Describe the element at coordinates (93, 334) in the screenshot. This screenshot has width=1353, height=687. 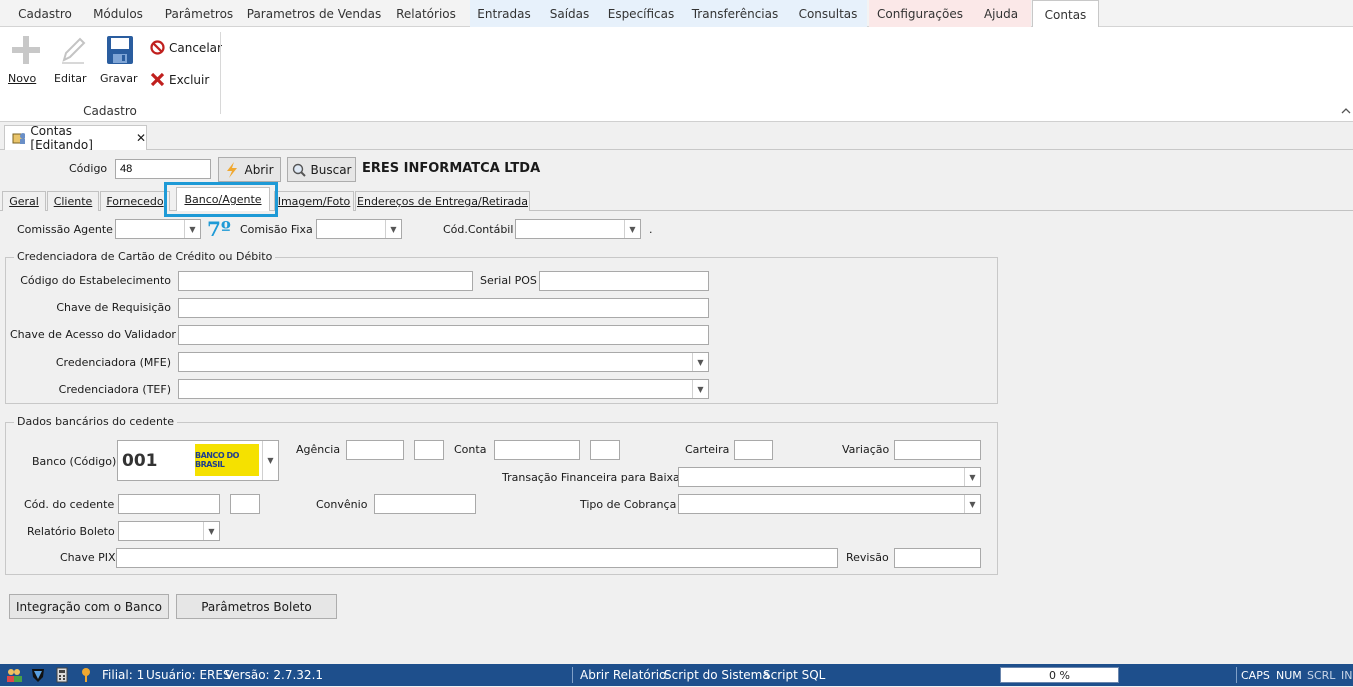
I see `chave-acesso-label: Chave de Acesso do Validador` at that location.